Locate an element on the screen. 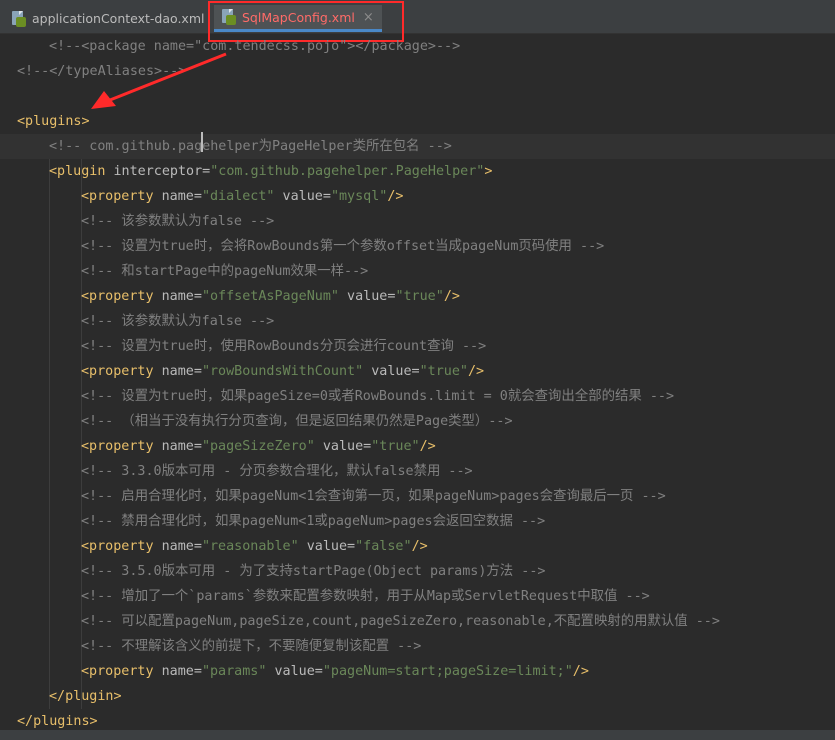  tab-label: applicationContext-dao.xml is located at coordinates (118, 18).